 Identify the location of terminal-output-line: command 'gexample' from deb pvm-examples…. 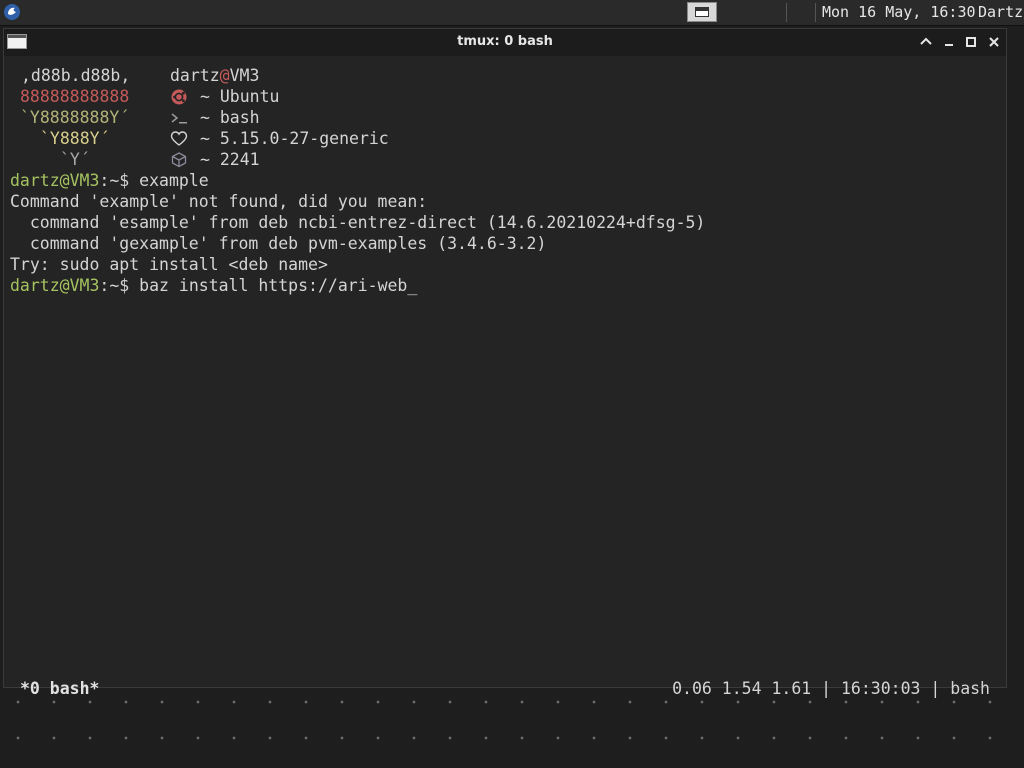
(278, 243).